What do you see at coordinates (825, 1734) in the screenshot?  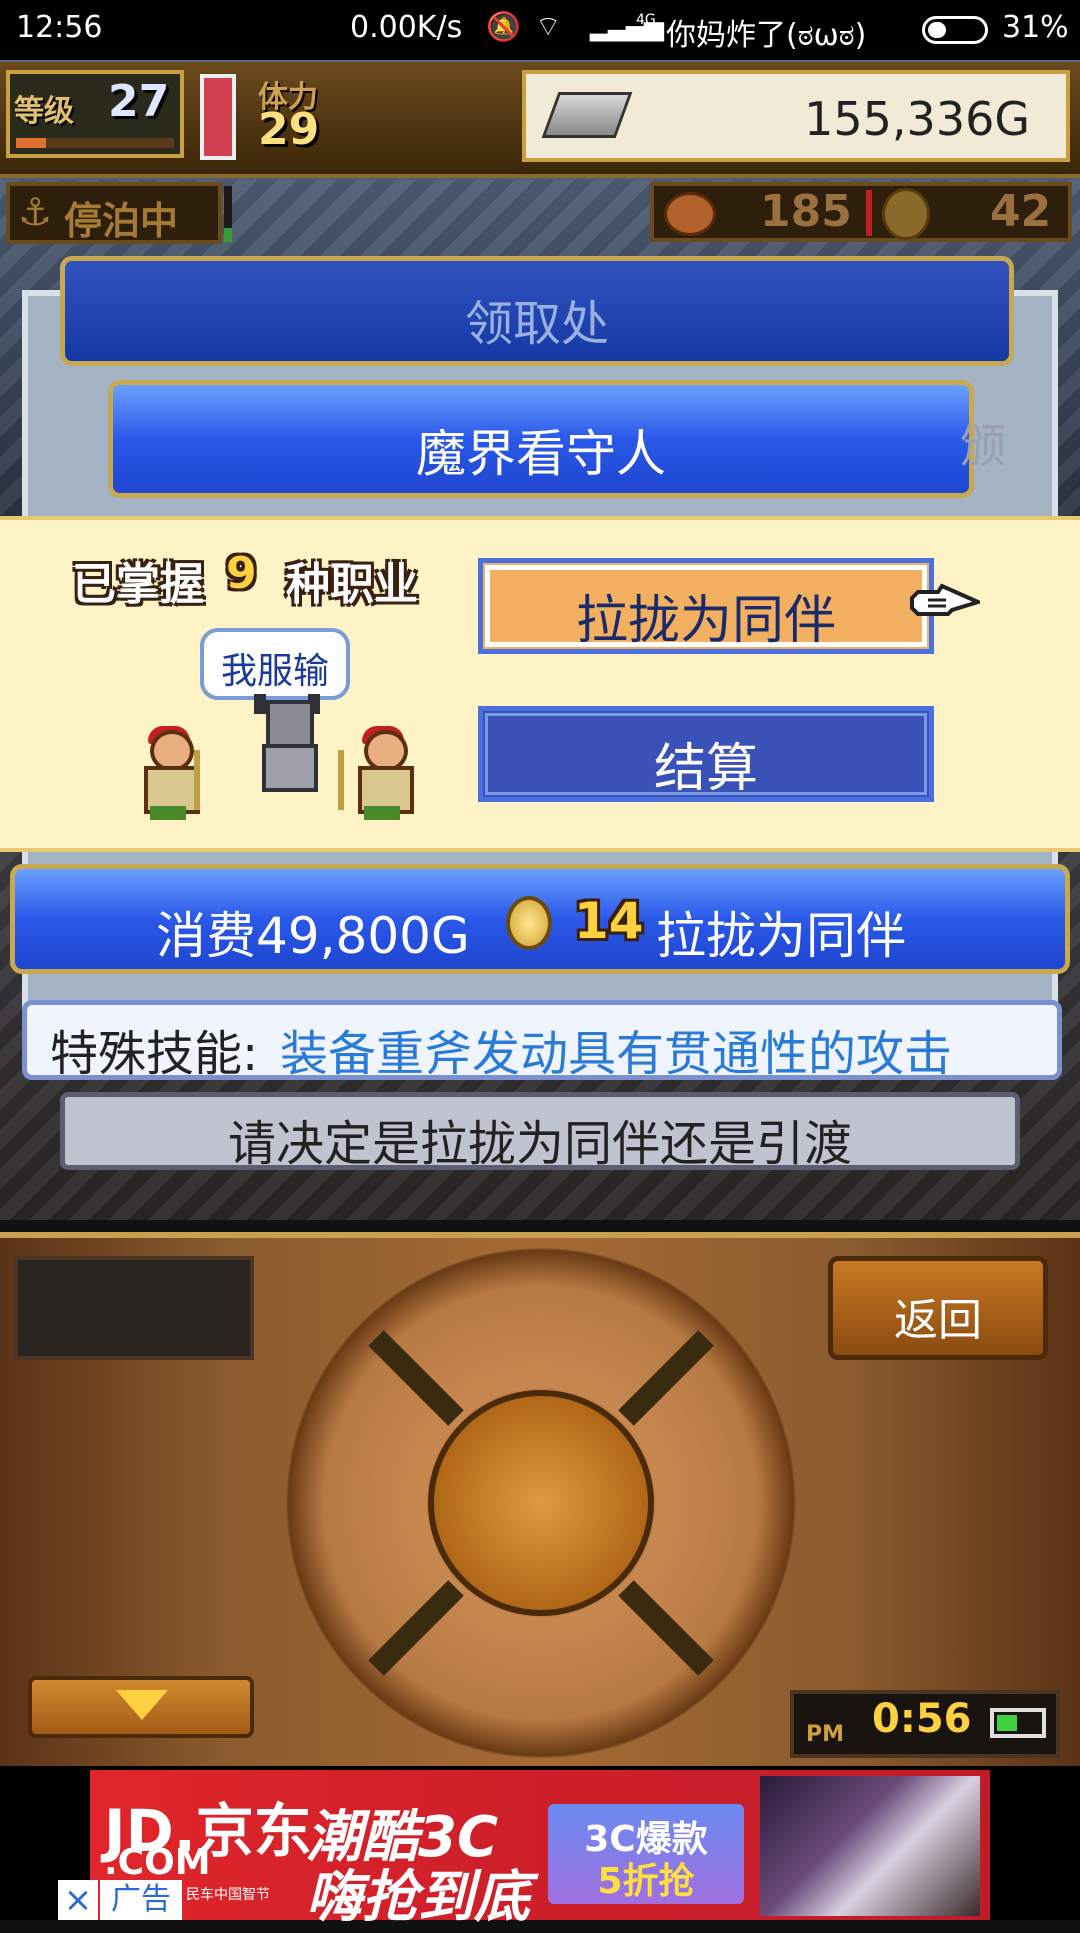 I see `clock-period: PM` at bounding box center [825, 1734].